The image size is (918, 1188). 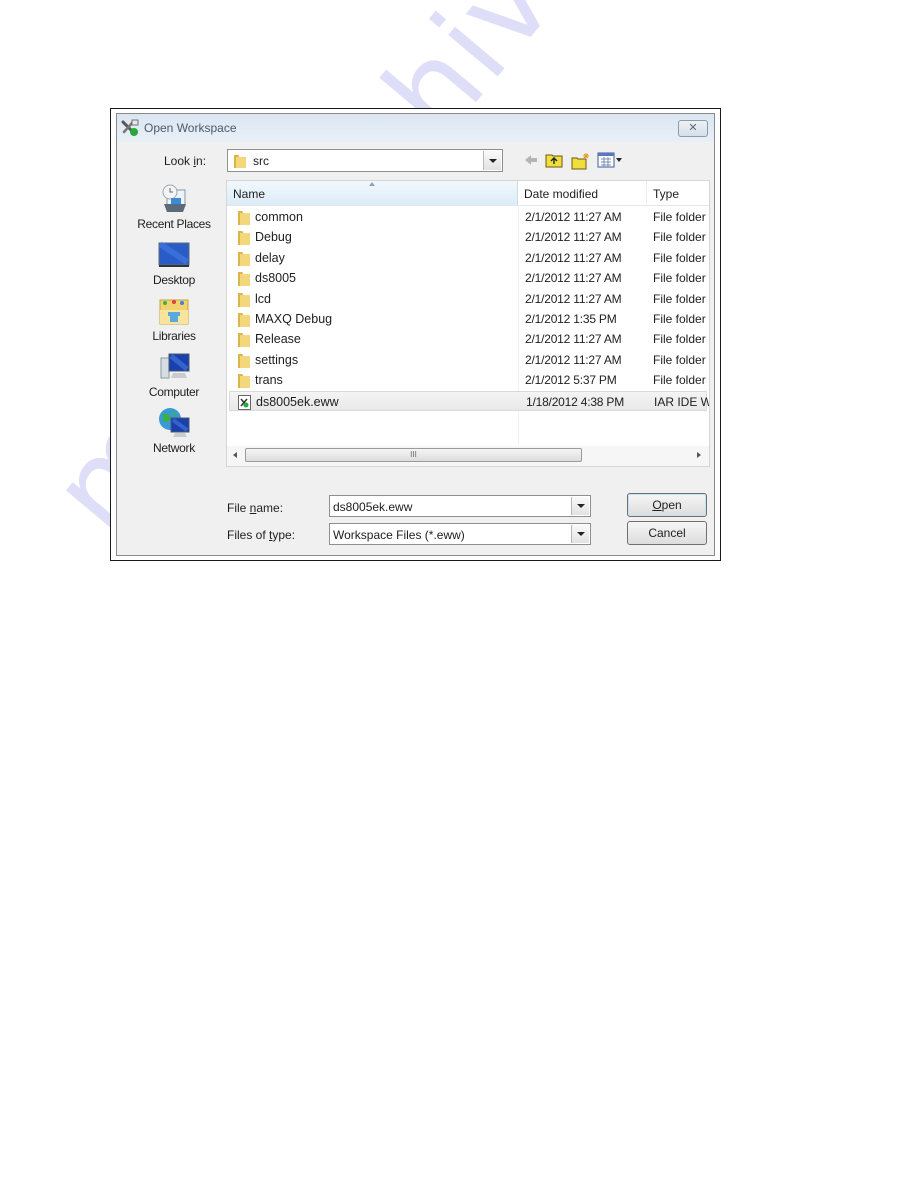 I want to click on file-row: Debug 2/1/2012 11:27 AM File folder, so click(x=468, y=237).